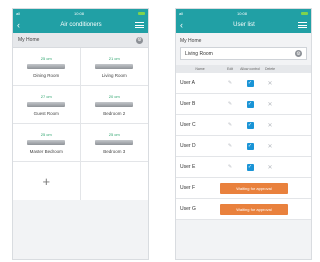 The image size is (320, 262). I want to click on room-temp: 20 cm, so click(114, 96).